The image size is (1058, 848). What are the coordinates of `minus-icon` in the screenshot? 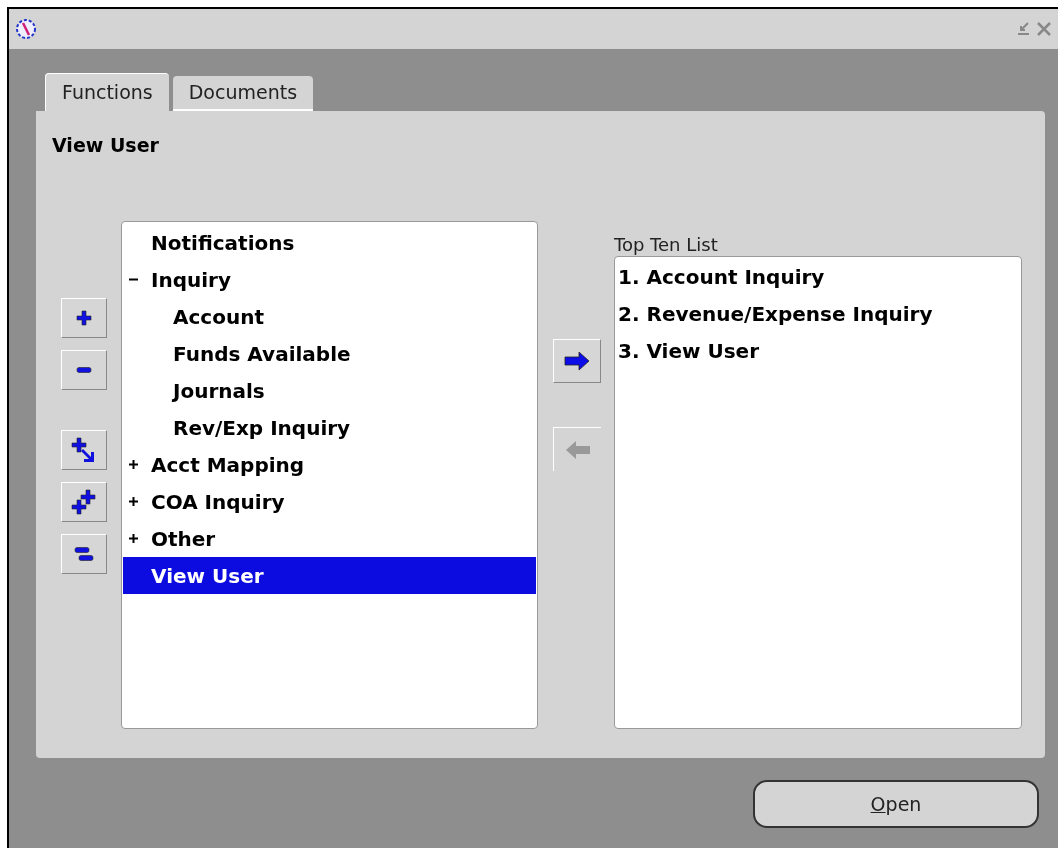 It's located at (84, 370).